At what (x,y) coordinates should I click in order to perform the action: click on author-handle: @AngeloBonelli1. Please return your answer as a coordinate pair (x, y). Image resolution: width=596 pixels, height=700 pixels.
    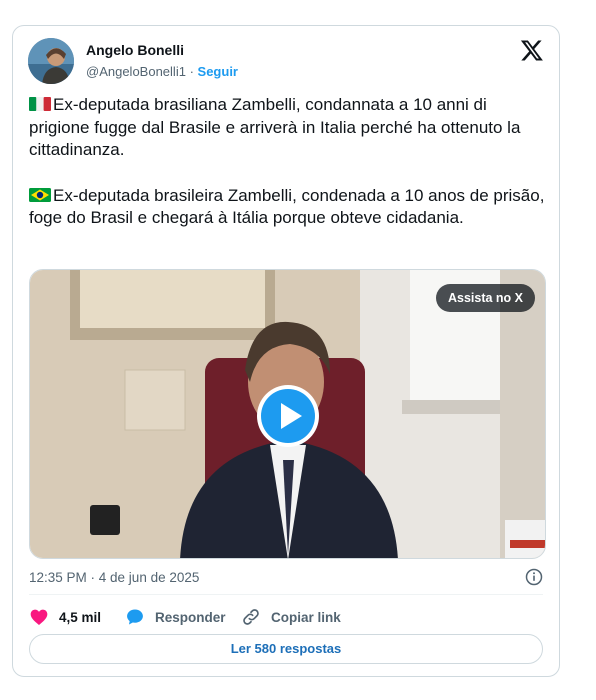
    Looking at the image, I should click on (136, 71).